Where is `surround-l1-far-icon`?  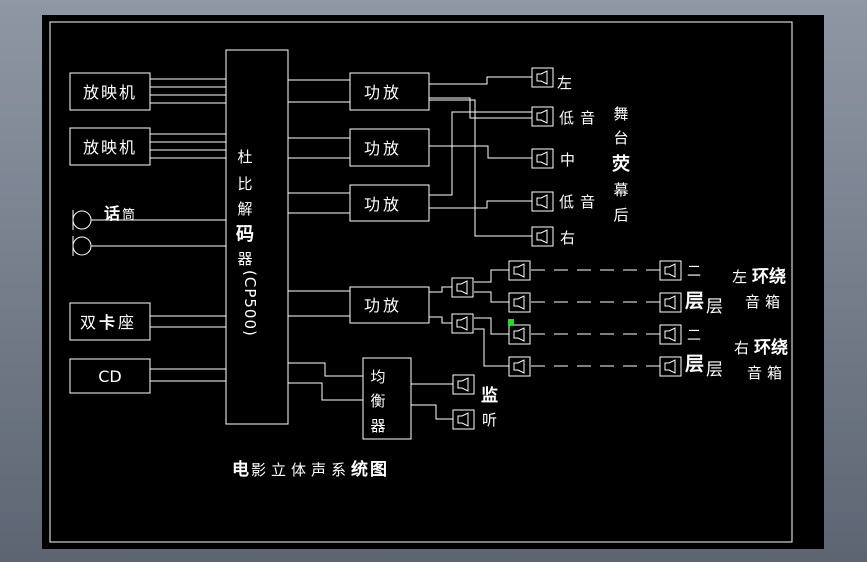 surround-l1-far-icon is located at coordinates (670, 270).